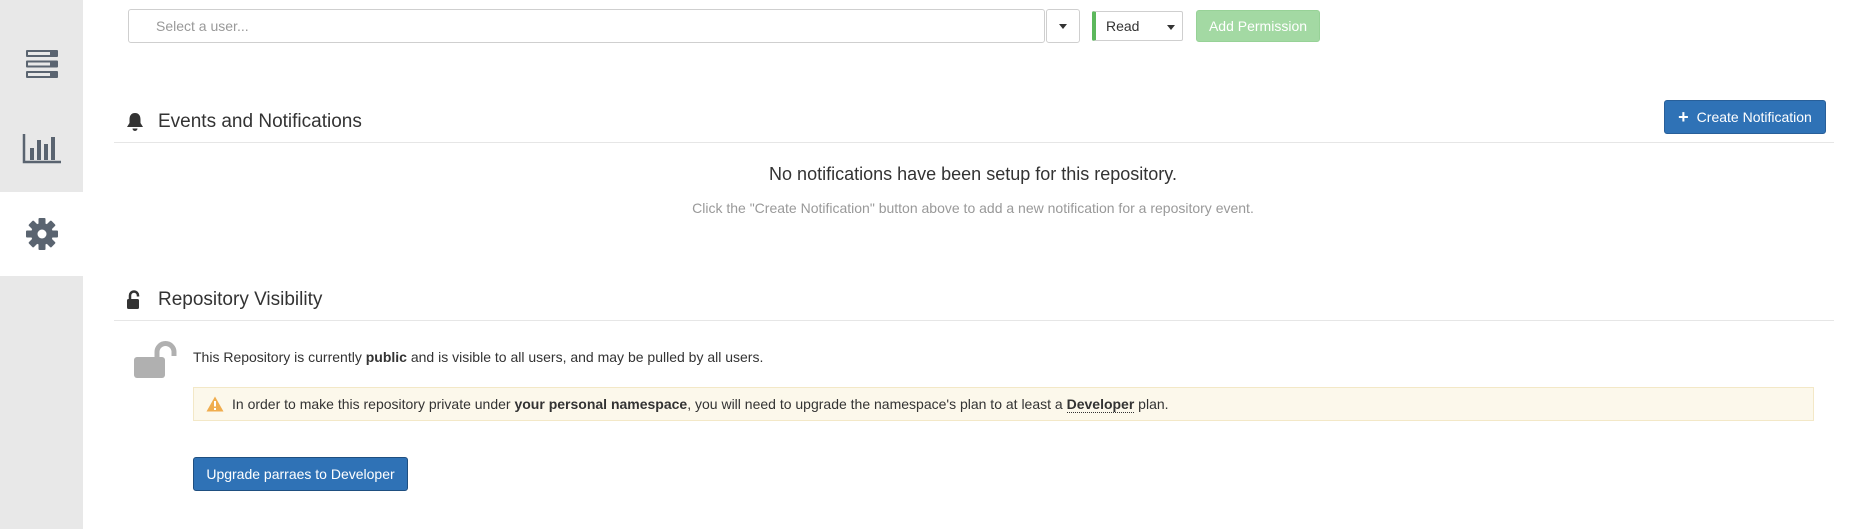 The height and width of the screenshot is (529, 1863). I want to click on visibility-status-value: public, so click(386, 357).